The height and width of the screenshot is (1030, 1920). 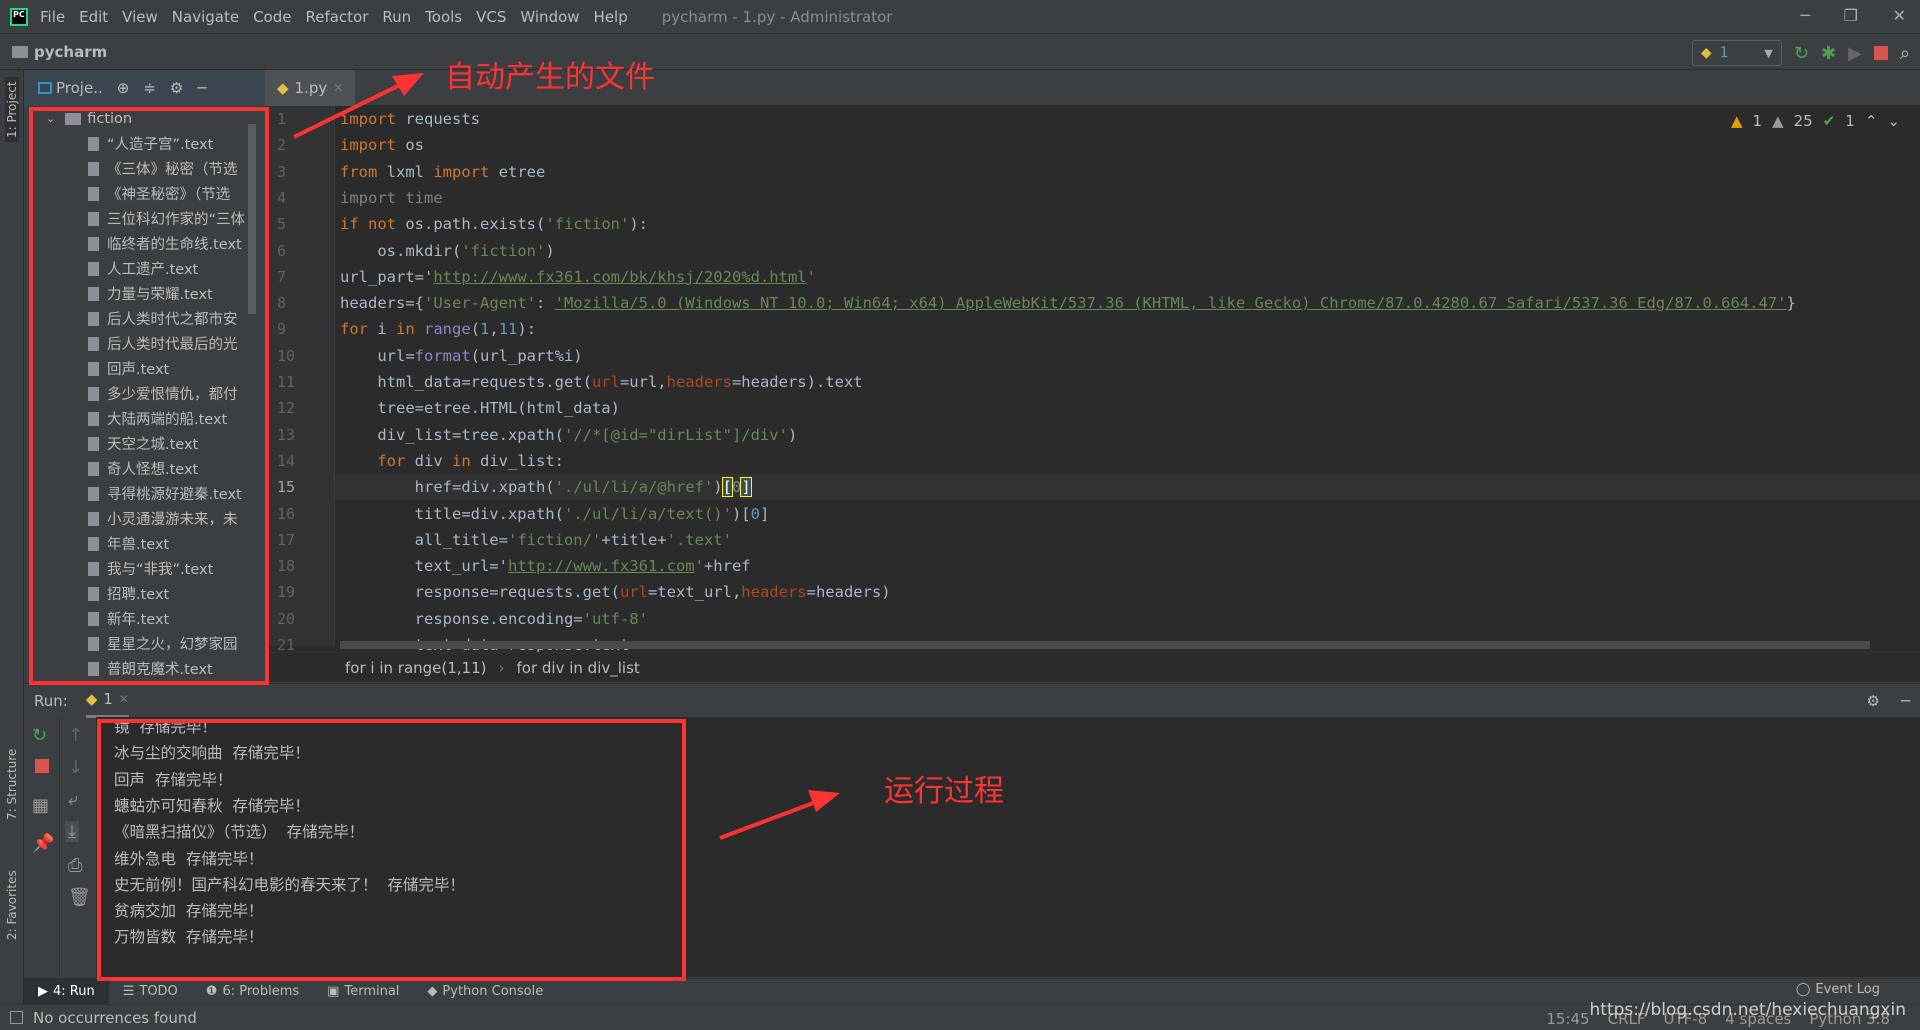 What do you see at coordinates (485, 992) in the screenshot?
I see `tool-tab-python-console: ◆ Python Console` at bounding box center [485, 992].